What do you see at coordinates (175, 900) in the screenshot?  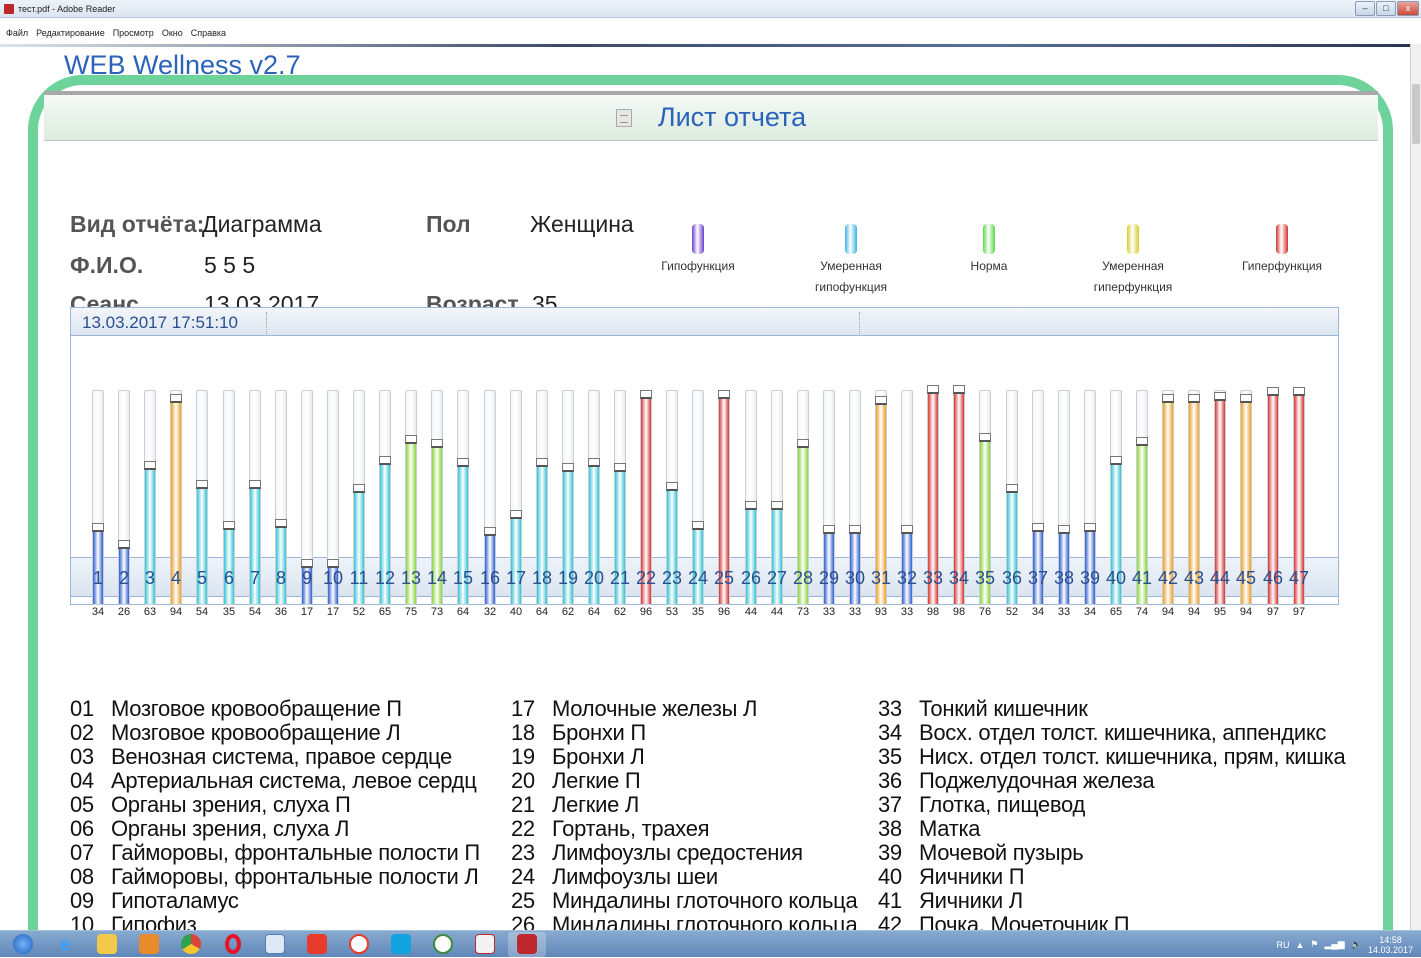 I see `organ-name: Гипоталамус` at bounding box center [175, 900].